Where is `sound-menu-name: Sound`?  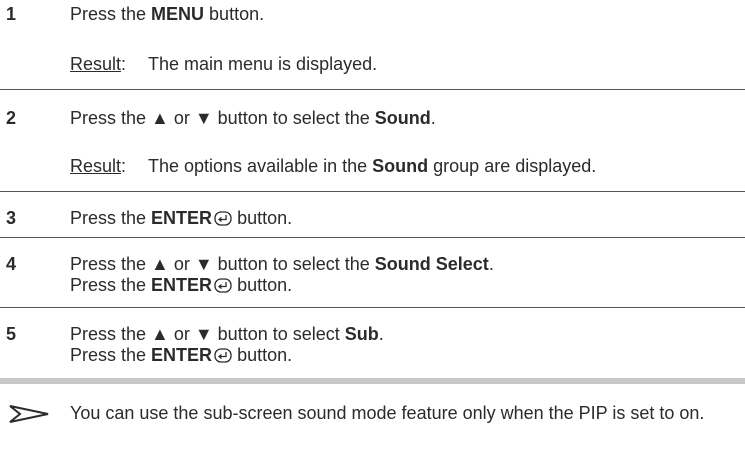
sound-menu-name: Sound is located at coordinates (402, 118).